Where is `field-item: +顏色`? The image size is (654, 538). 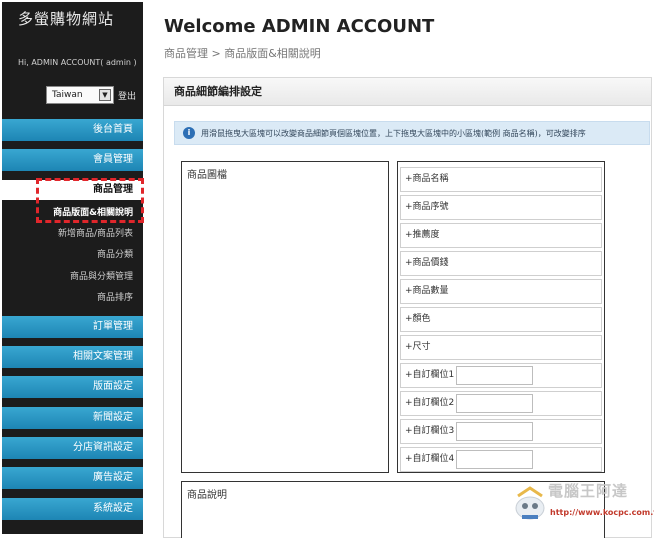
field-item: +顏色 is located at coordinates (501, 319).